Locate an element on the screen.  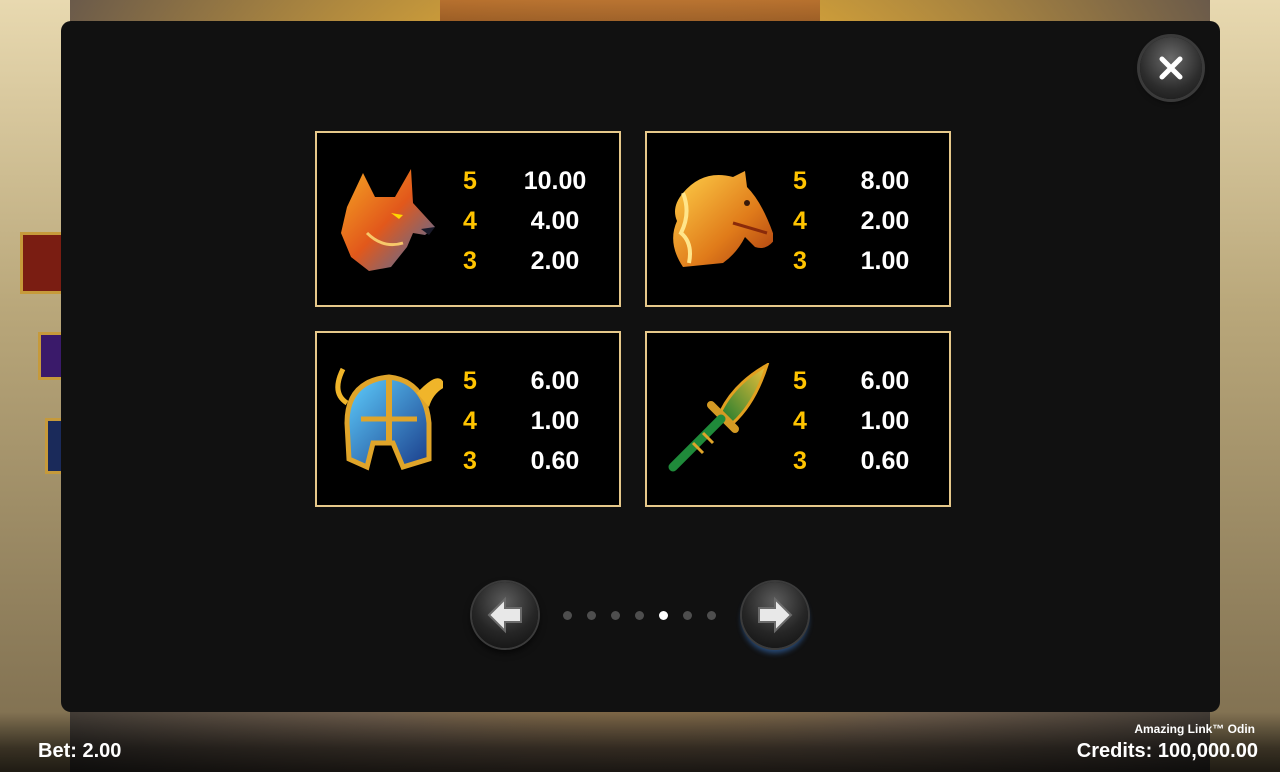
arrow-right-icon is located at coordinates (775, 615).